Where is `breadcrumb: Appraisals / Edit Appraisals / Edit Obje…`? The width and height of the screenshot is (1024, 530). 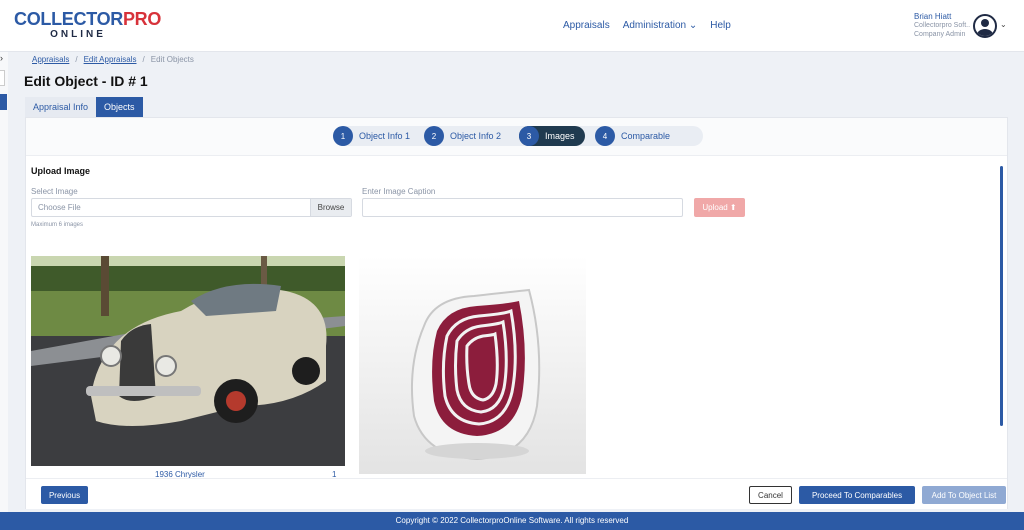
breadcrumb: Appraisals / Edit Appraisals / Edit Obje… is located at coordinates (113, 59).